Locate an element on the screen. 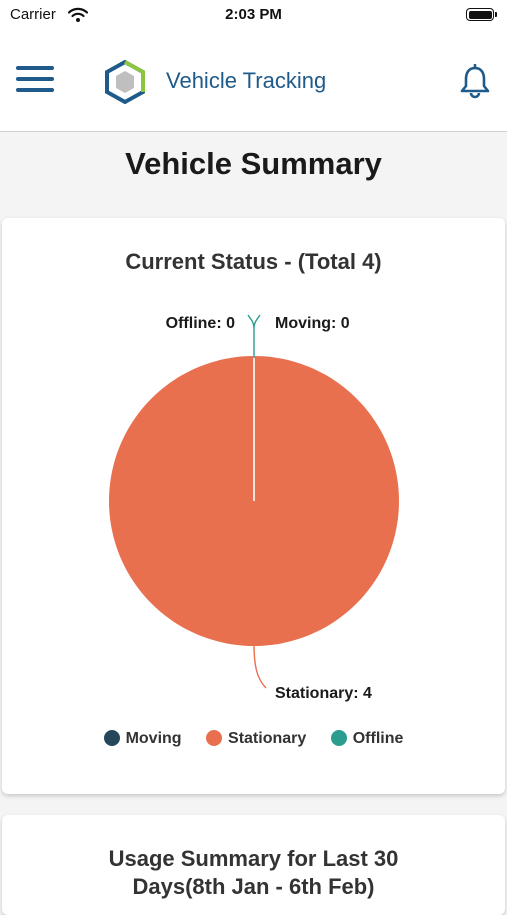 The width and height of the screenshot is (507, 915). battery-icon is located at coordinates (481, 14).